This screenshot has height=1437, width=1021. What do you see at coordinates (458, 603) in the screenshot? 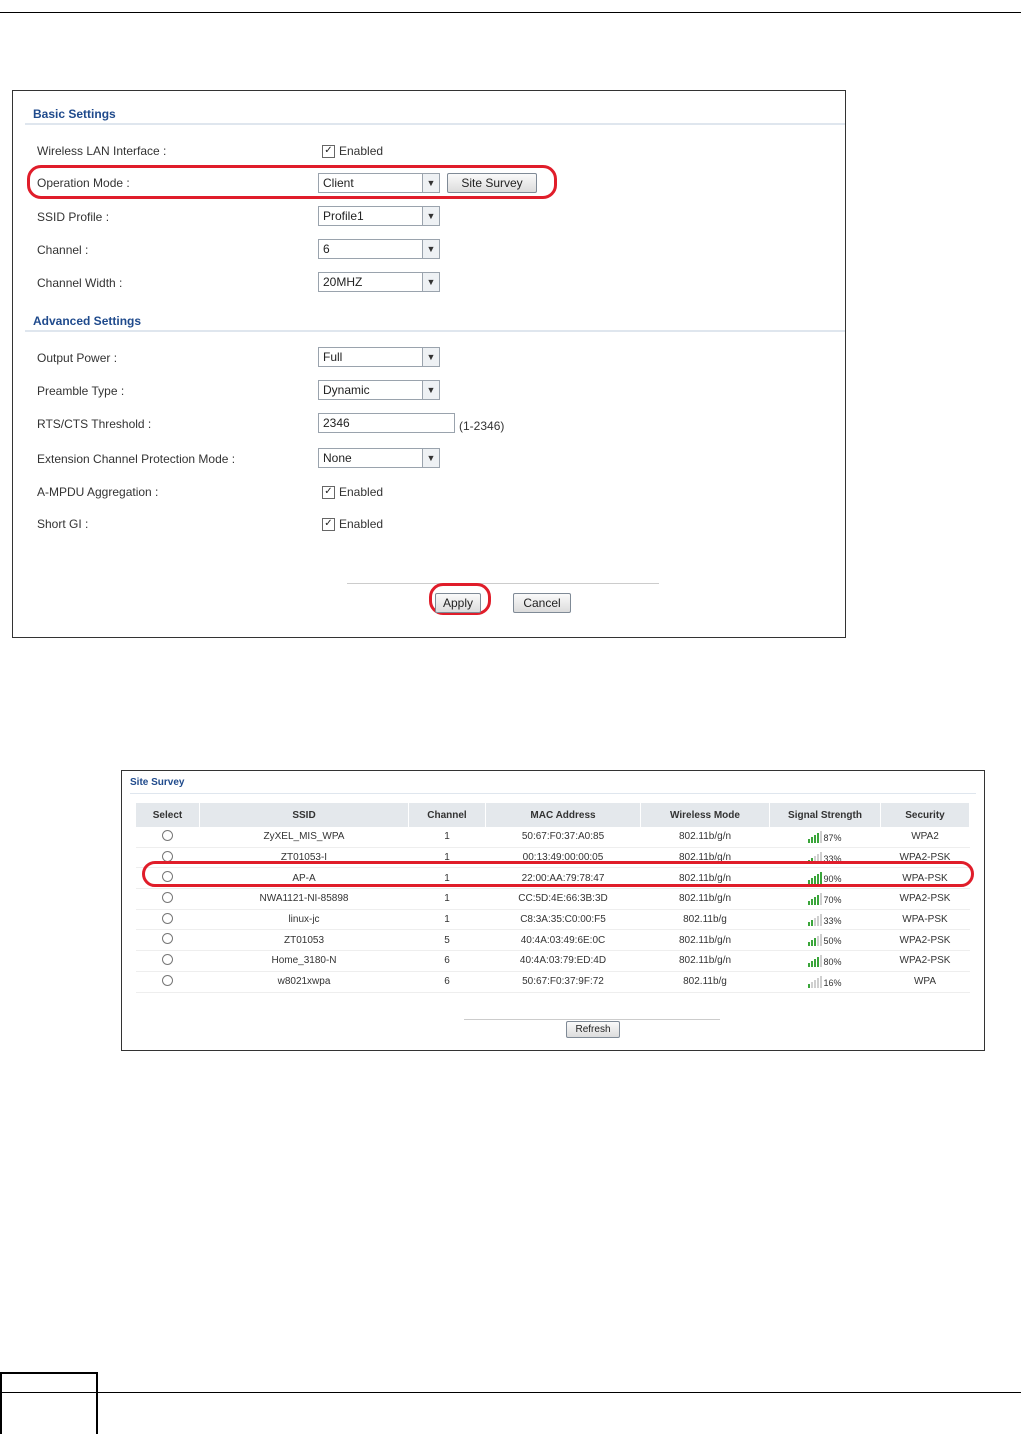
I see `apply-button: Apply` at bounding box center [458, 603].